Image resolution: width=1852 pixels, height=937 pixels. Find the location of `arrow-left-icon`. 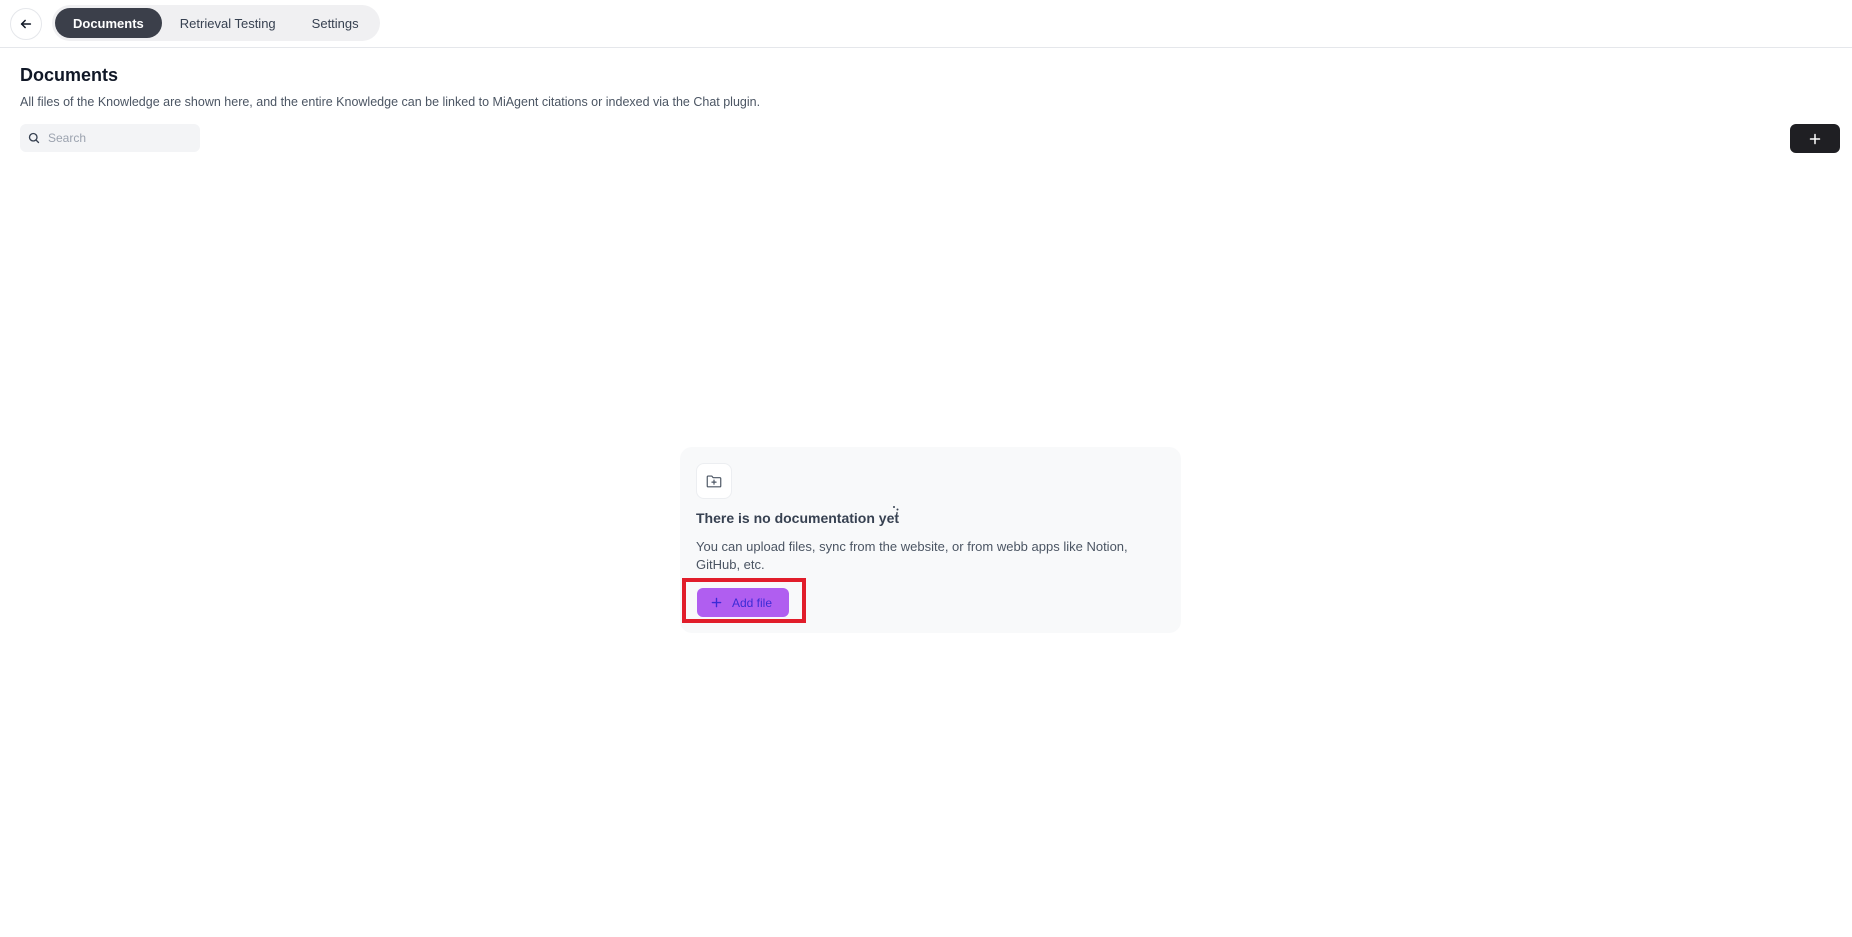

arrow-left-icon is located at coordinates (26, 24).